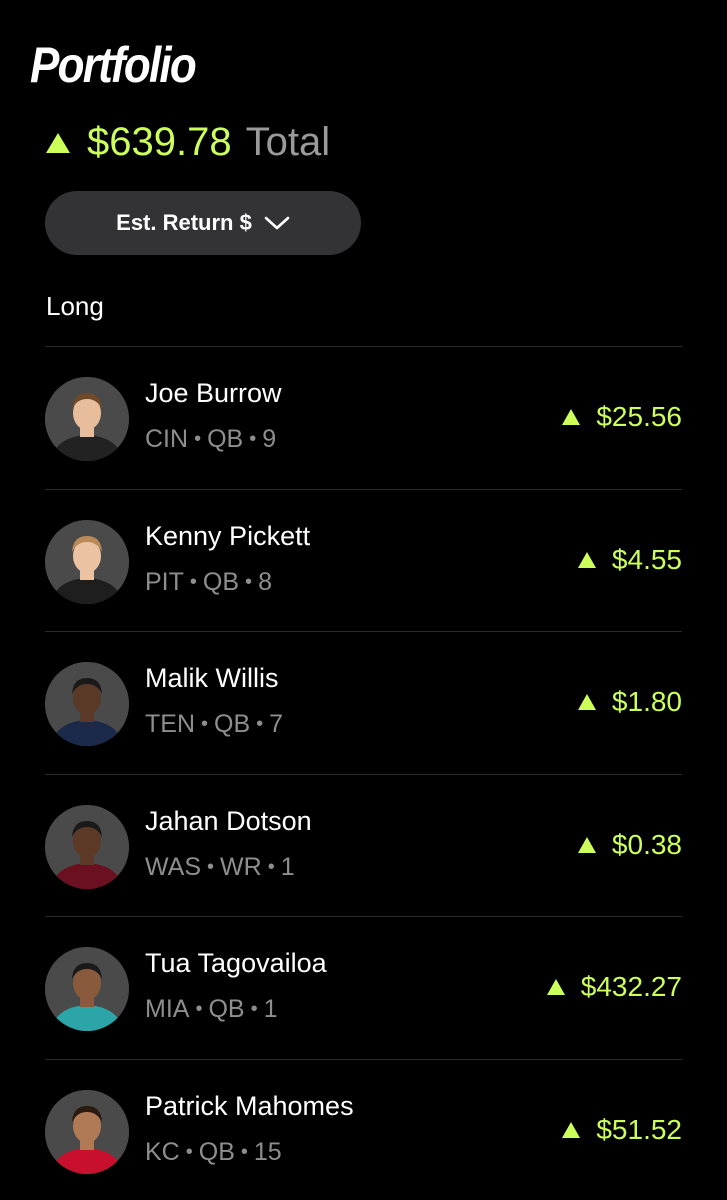 This screenshot has height=1200, width=727. What do you see at coordinates (639, 416) in the screenshot?
I see `return-value: $25.56` at bounding box center [639, 416].